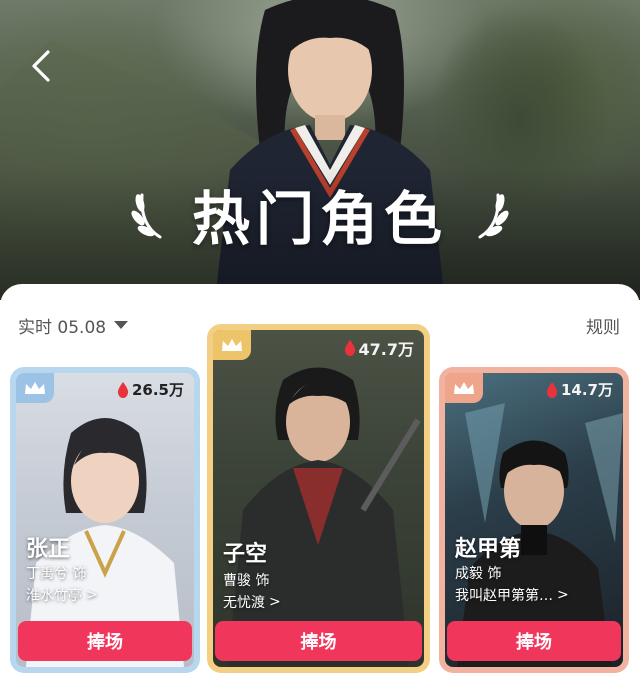 This screenshot has width=640, height=673. What do you see at coordinates (244, 603) in the screenshot?
I see `work-title: 无忧渡` at bounding box center [244, 603].